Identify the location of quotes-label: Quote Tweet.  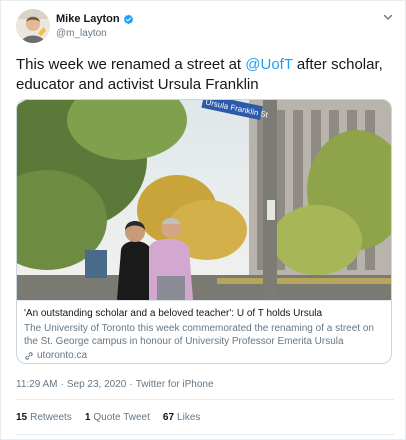
(121, 417).